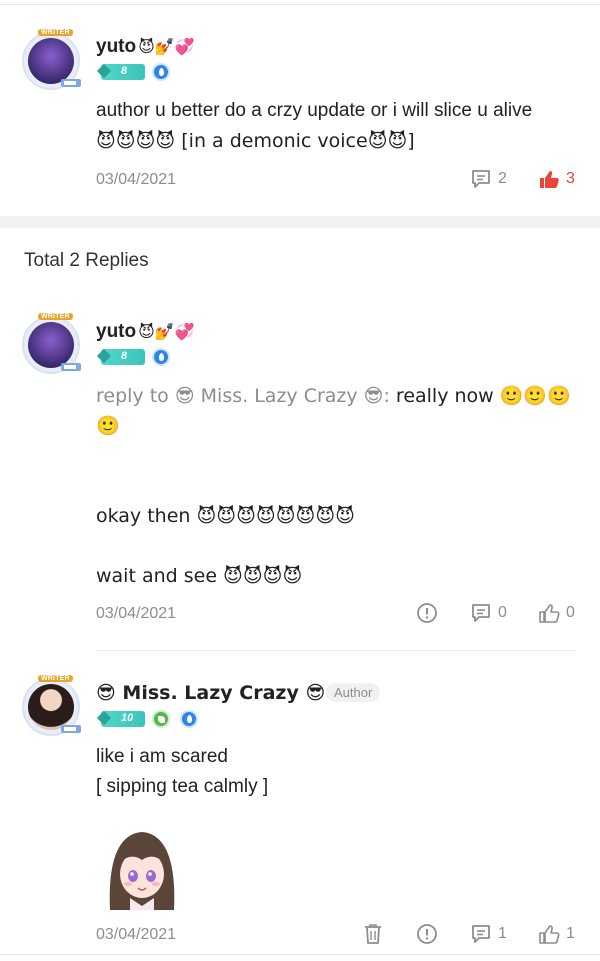 The image size is (600, 961). I want to click on reply-text: really now 🙂🙂🙂, so click(480, 396).